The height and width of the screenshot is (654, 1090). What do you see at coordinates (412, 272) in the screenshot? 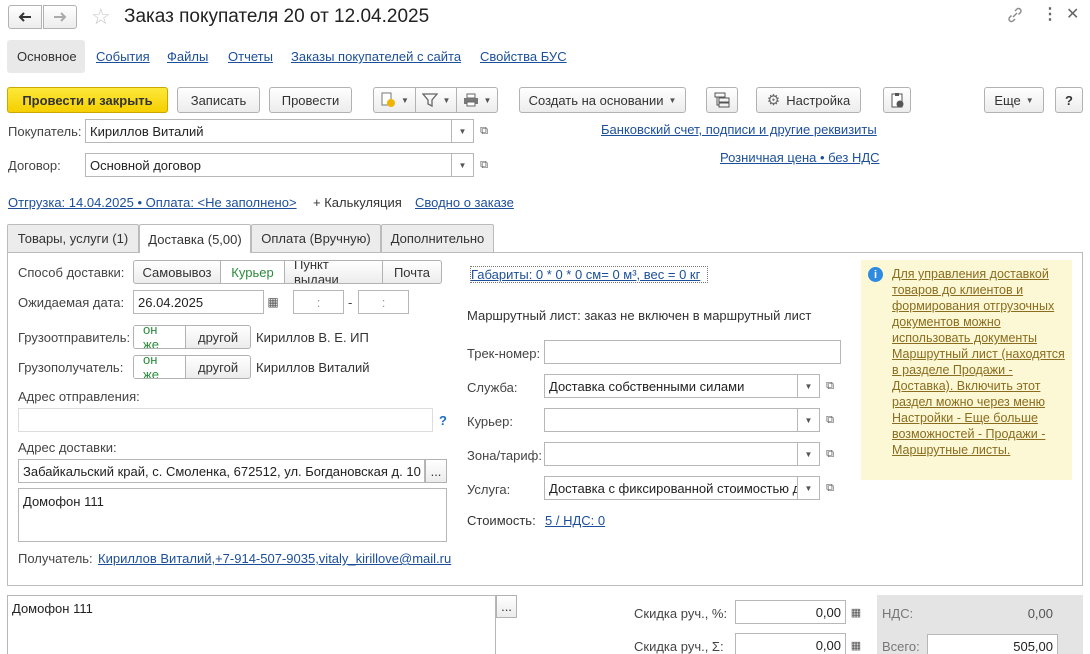
I see `method-post: Почта` at bounding box center [412, 272].